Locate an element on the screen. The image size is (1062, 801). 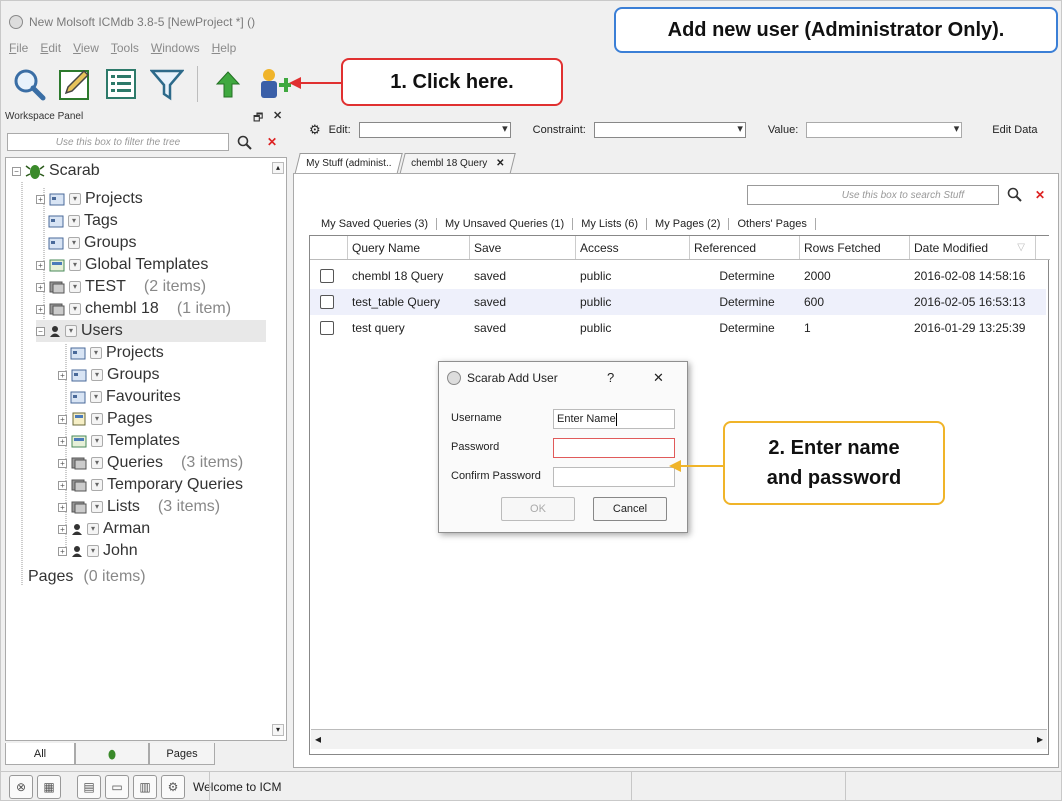
tab-all: All is located at coordinates (40, 754).